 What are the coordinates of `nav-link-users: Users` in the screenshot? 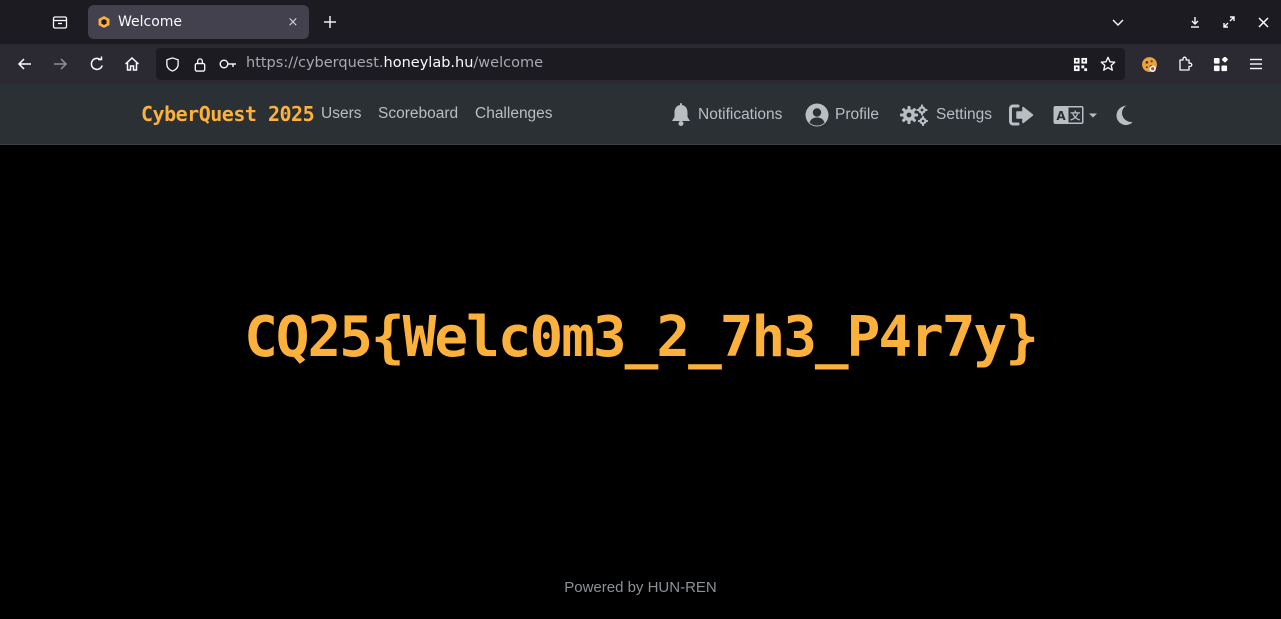 It's located at (341, 114).